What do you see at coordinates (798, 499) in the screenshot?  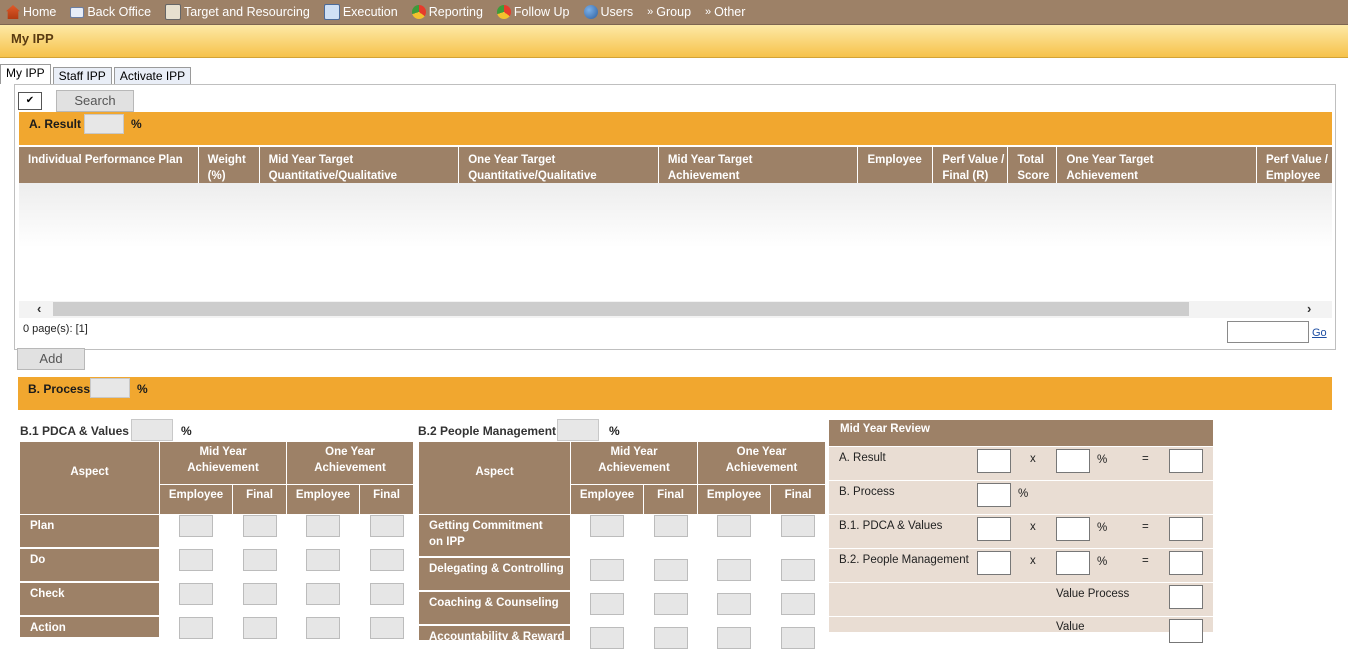 I see `people-one-final-header: Final` at bounding box center [798, 499].